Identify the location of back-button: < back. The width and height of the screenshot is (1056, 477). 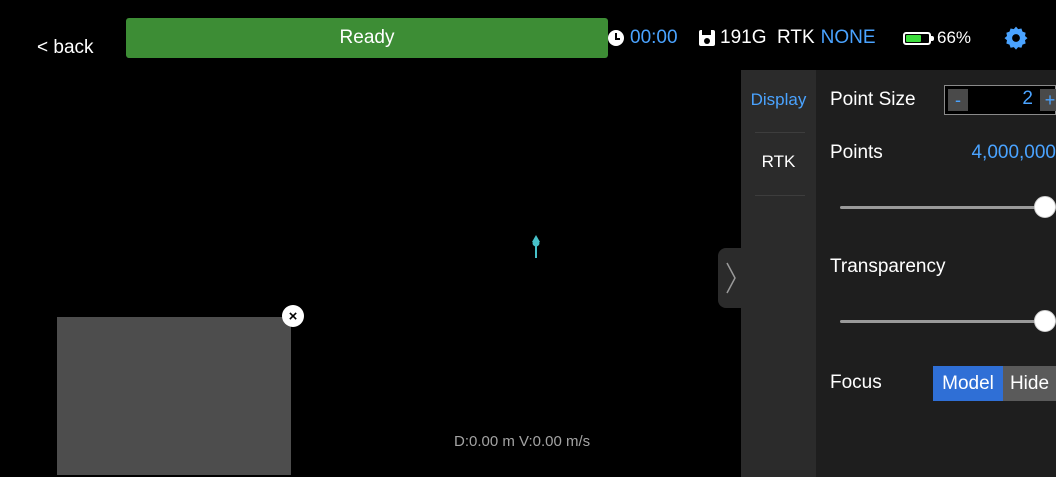
(65, 48).